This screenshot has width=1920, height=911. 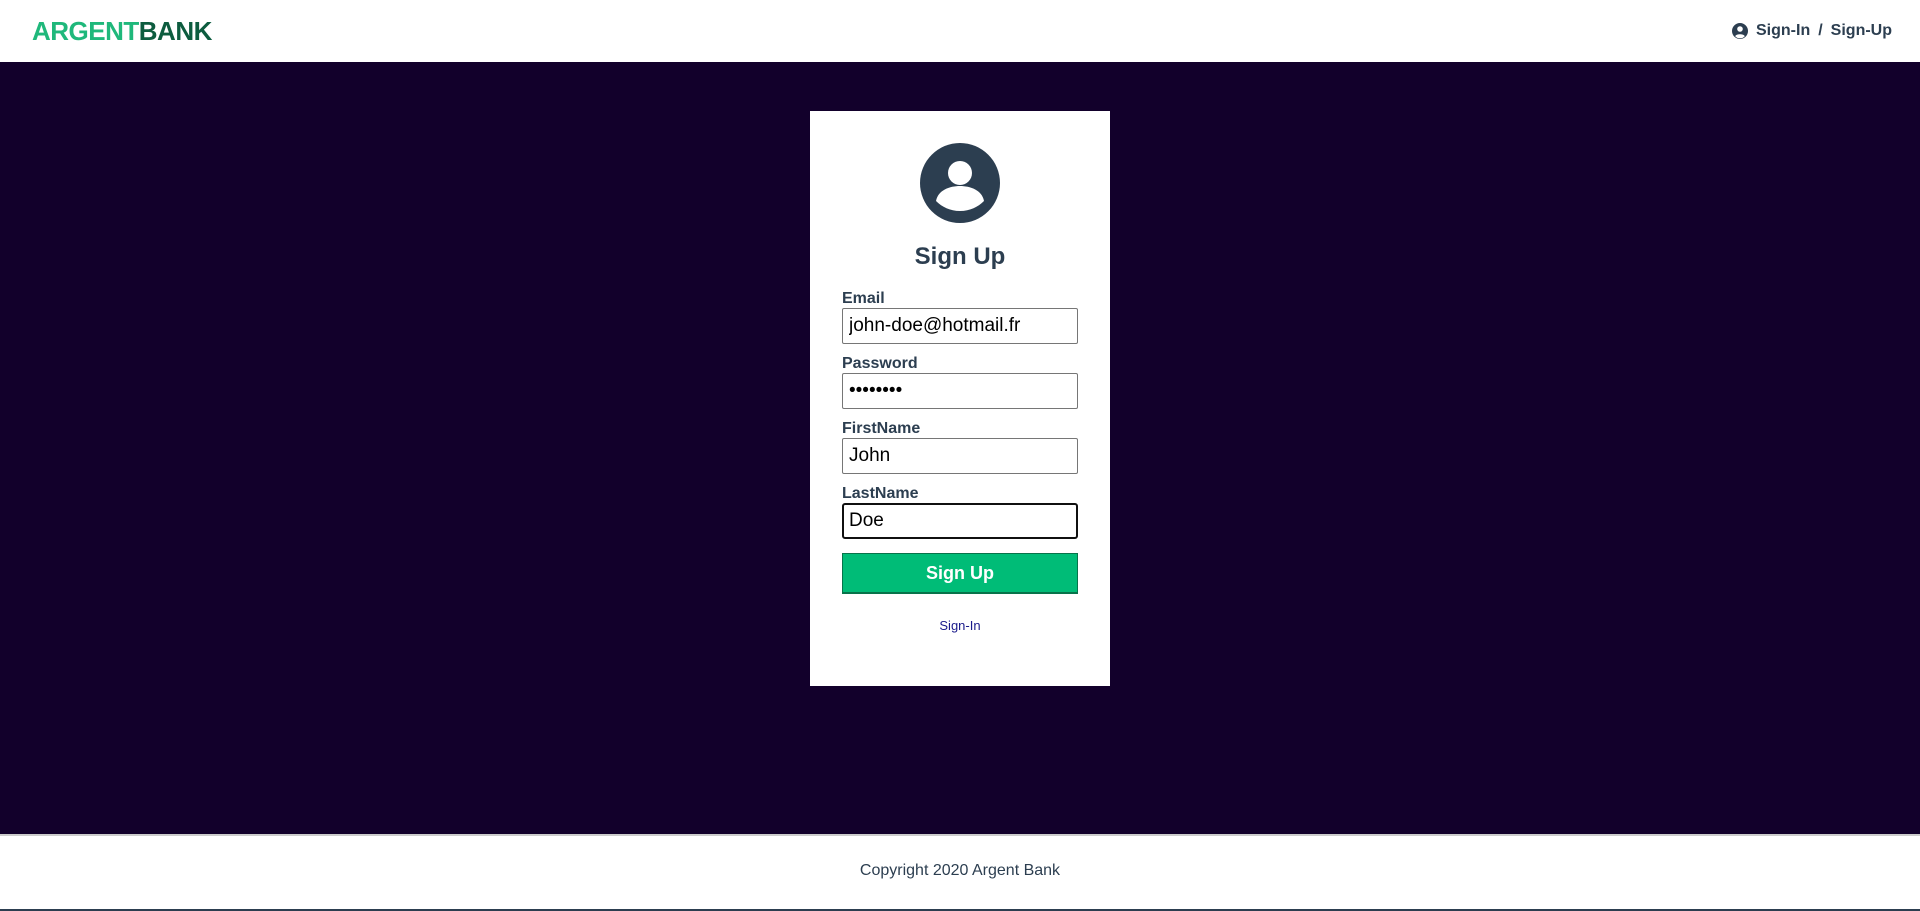 I want to click on logo-text-argent: ARGENT, so click(x=85, y=31).